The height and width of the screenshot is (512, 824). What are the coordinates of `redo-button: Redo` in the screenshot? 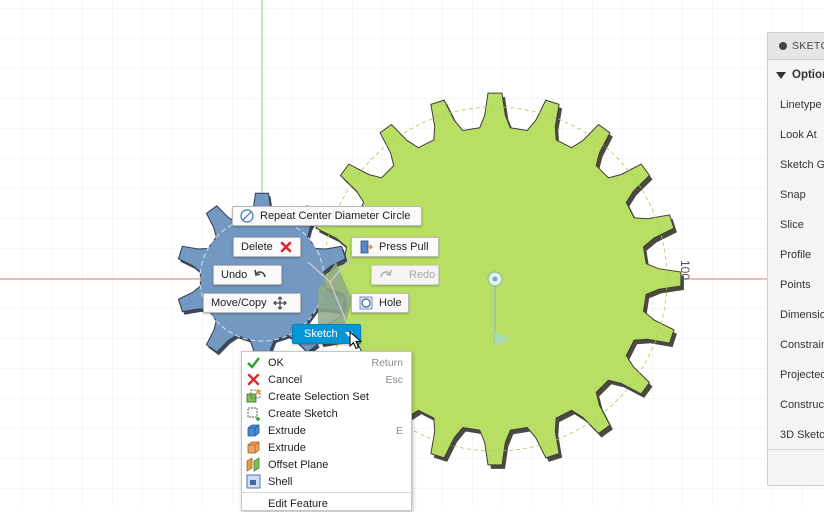 It's located at (405, 275).